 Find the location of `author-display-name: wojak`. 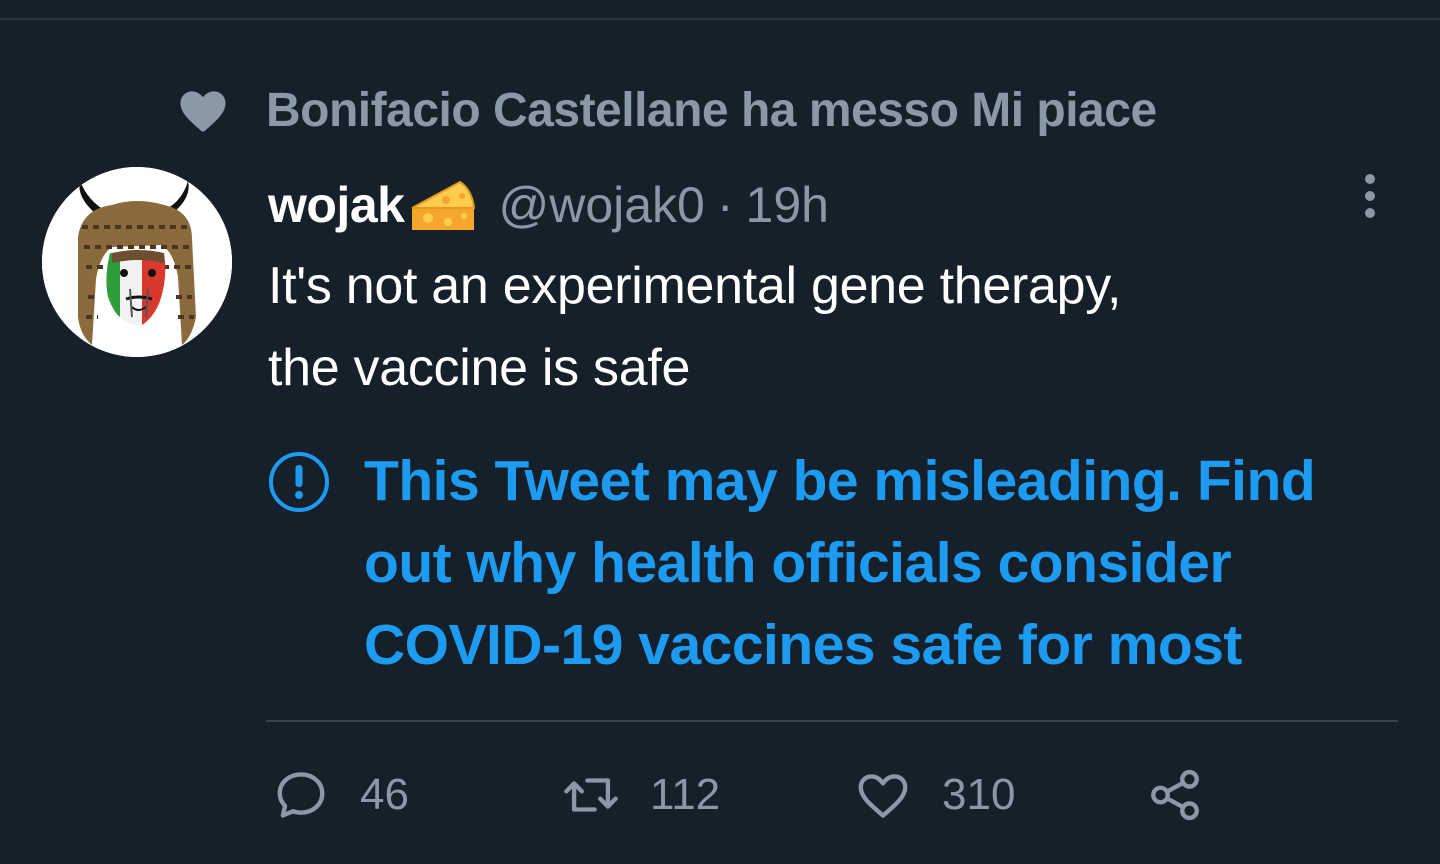

author-display-name: wojak is located at coordinates (336, 205).